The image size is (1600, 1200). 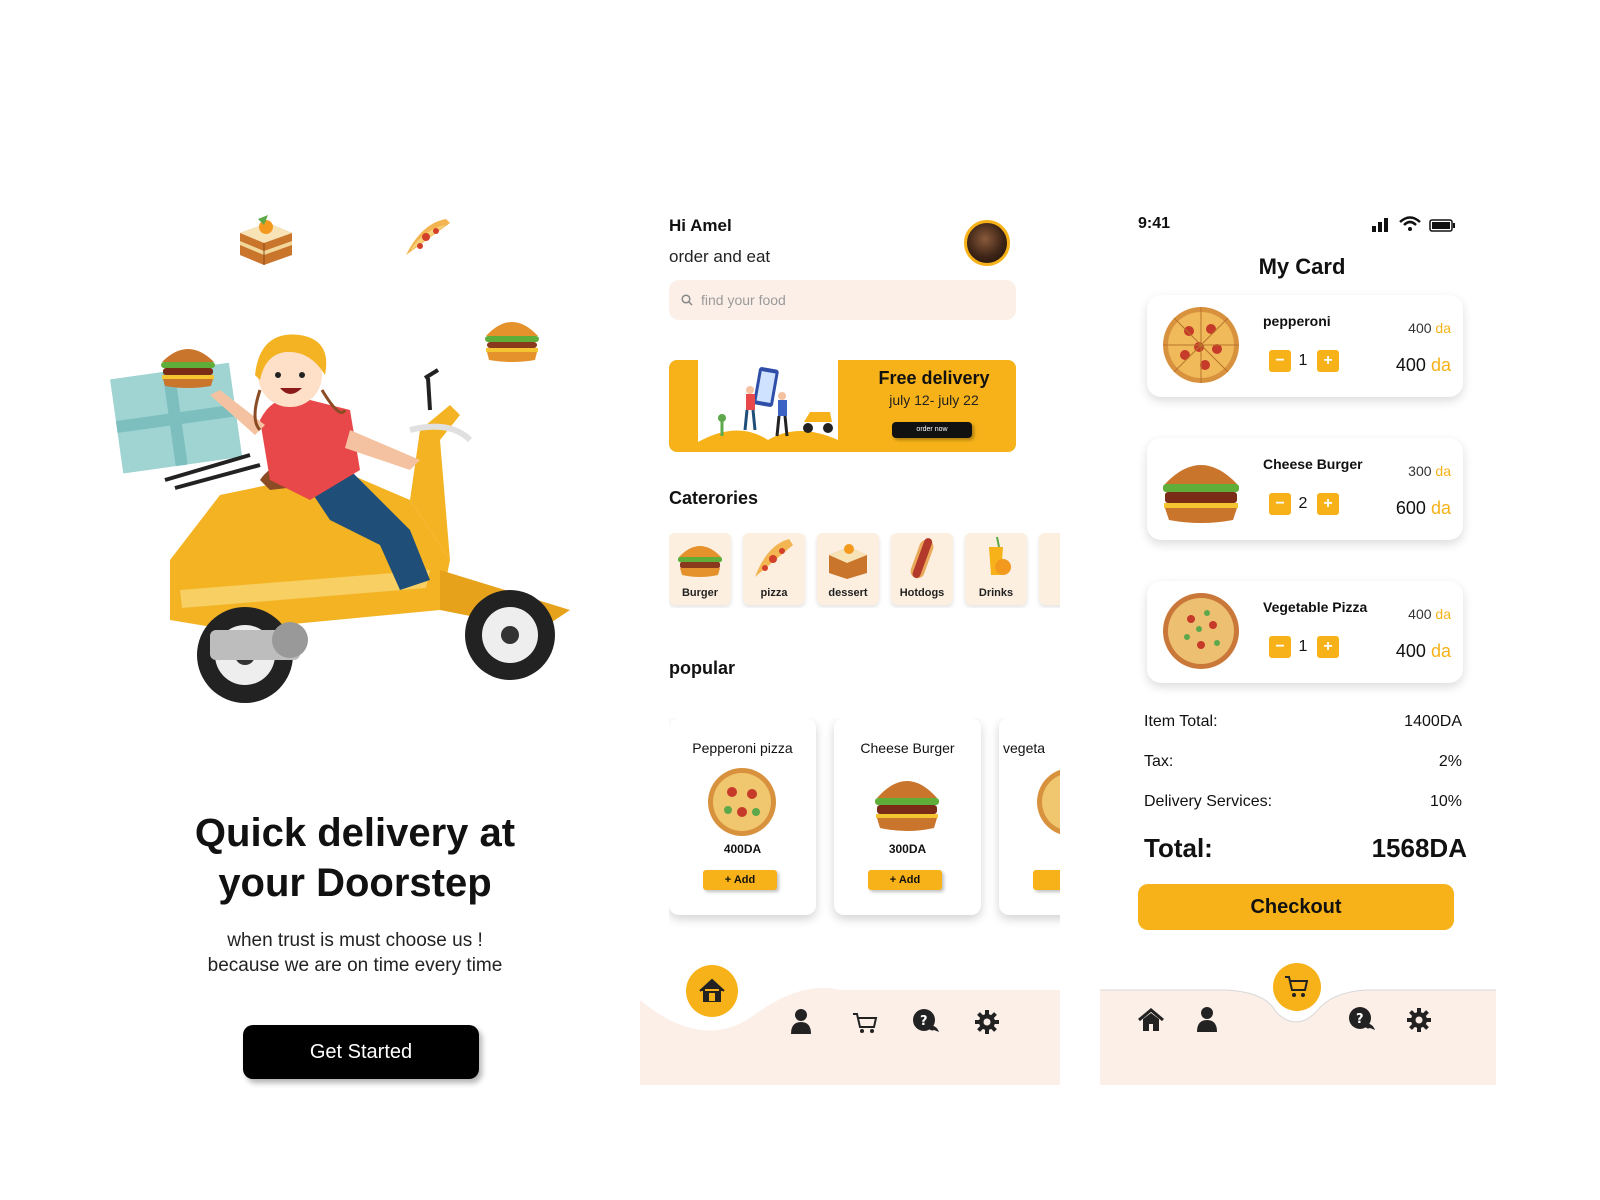 I want to click on get-started-button: Get Started, so click(x=361, y=1052).